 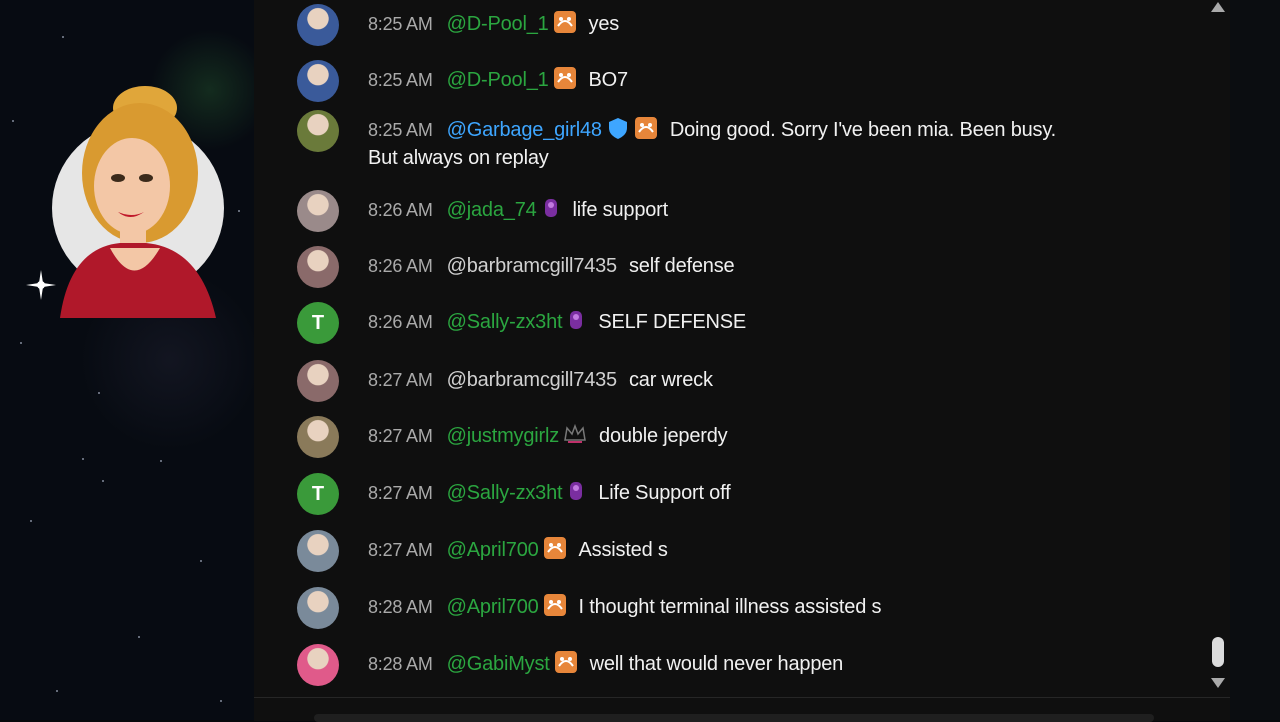 What do you see at coordinates (734, 495) in the screenshot?
I see `chat-message: T 8:27 AM @Sally-zx3ht Life Support off` at bounding box center [734, 495].